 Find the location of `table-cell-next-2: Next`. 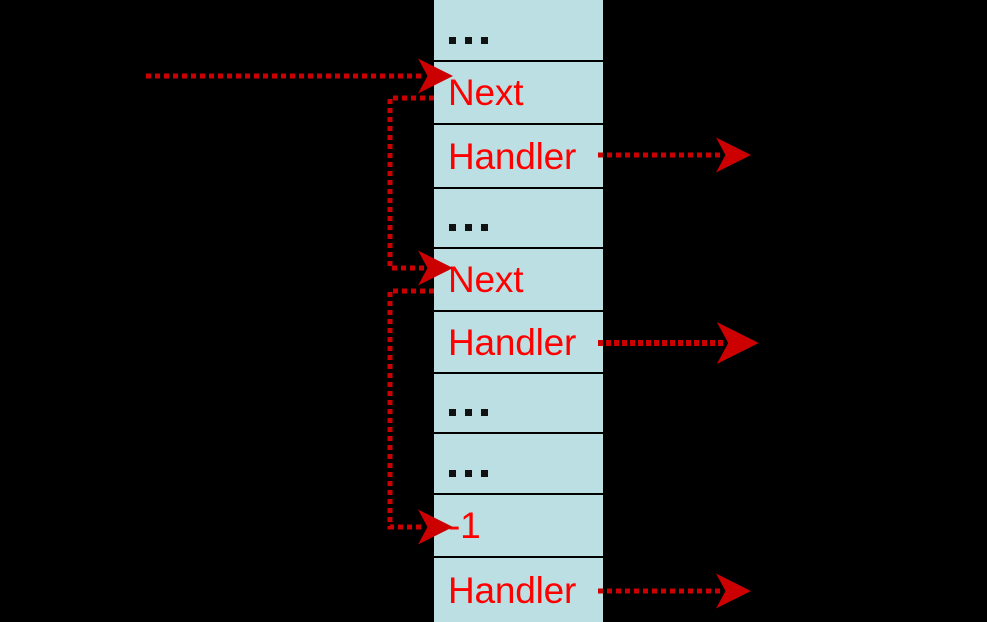

table-cell-next-2: Next is located at coordinates (518, 279).